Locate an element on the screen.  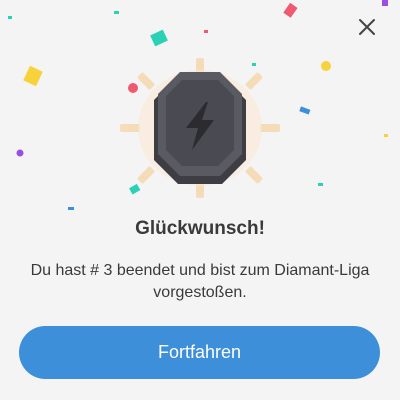
close-button is located at coordinates (367, 27).